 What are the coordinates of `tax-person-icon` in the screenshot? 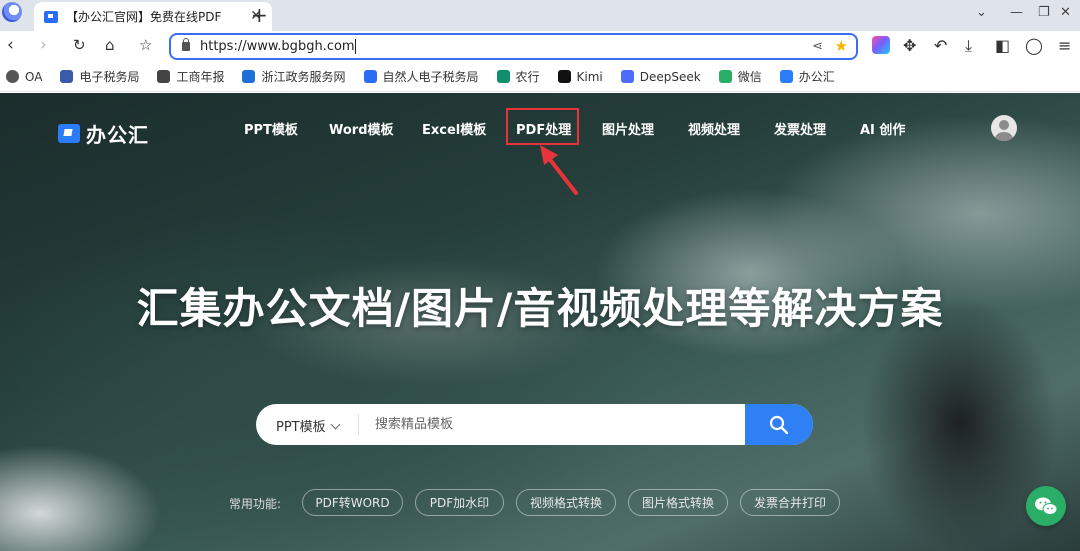 It's located at (370, 76).